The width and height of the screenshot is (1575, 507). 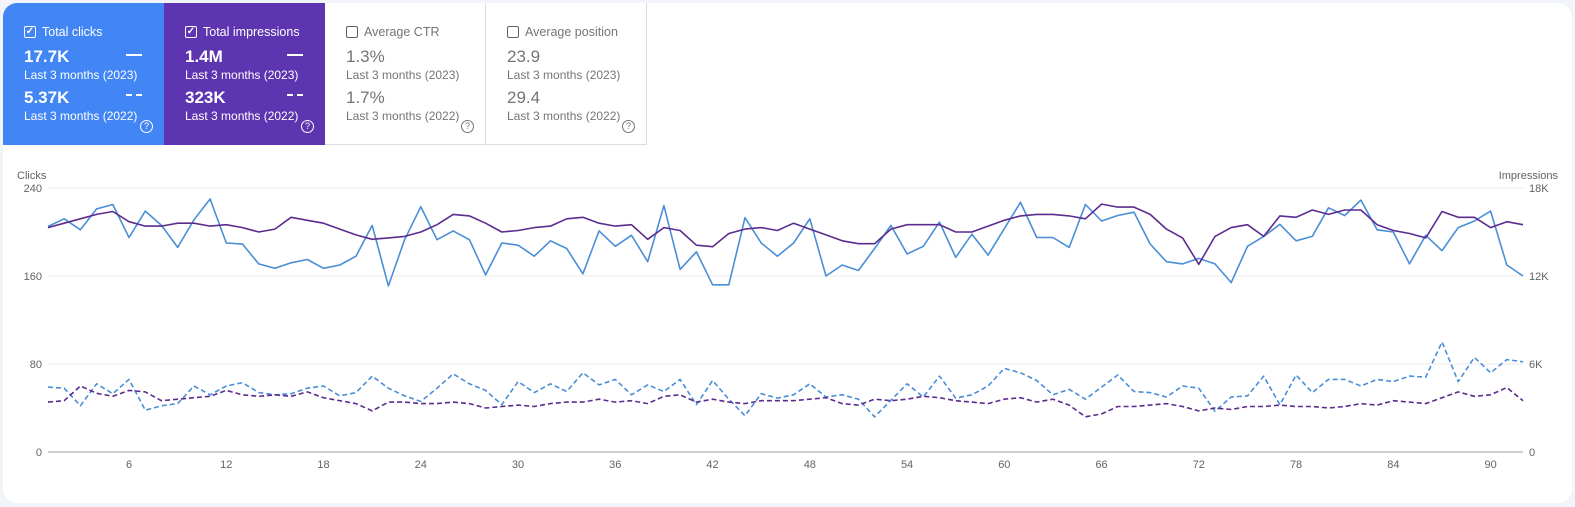 I want to click on metric-label: Total clicks, so click(x=72, y=32).